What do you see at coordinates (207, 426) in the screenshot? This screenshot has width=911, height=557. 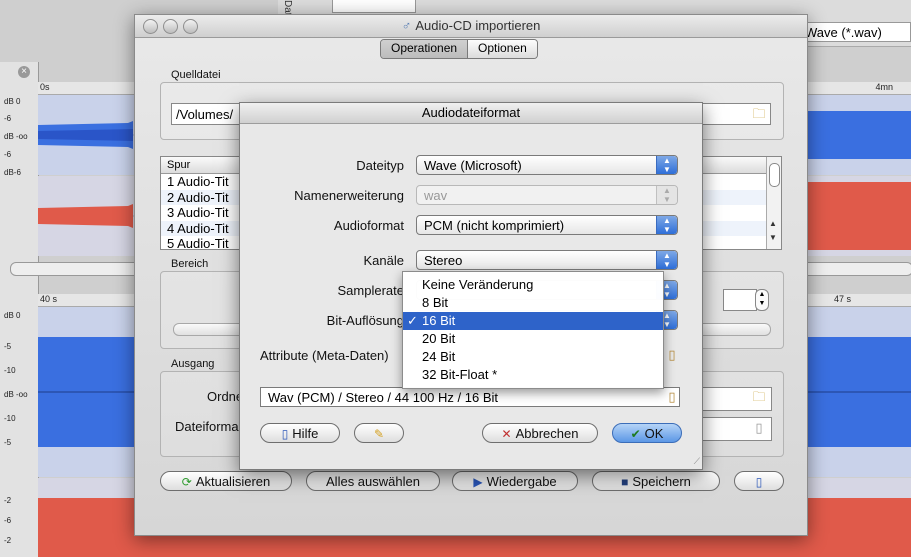 I see `dateiformat-label: Dateiforma` at bounding box center [207, 426].